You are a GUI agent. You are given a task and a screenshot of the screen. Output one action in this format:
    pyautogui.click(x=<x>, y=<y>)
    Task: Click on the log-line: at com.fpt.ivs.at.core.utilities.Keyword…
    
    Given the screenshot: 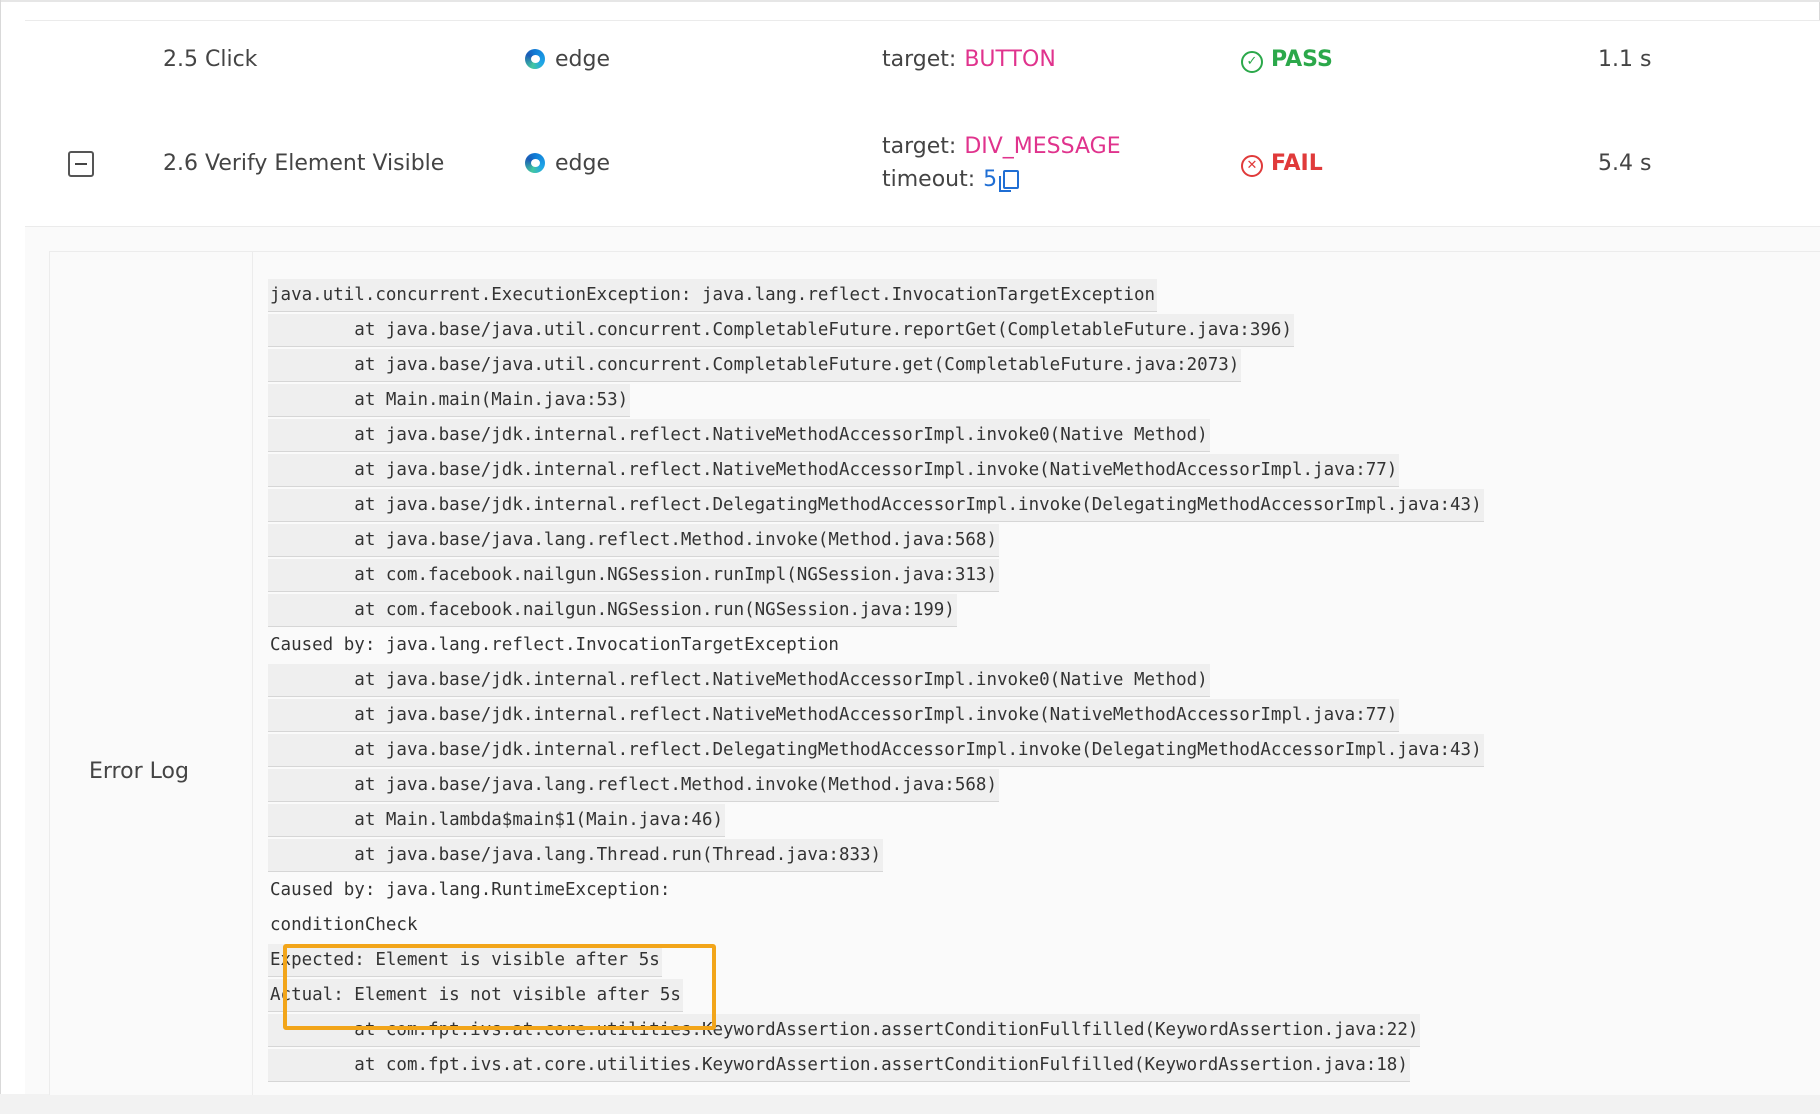 What is the action you would take?
    pyautogui.click(x=1038, y=1066)
    